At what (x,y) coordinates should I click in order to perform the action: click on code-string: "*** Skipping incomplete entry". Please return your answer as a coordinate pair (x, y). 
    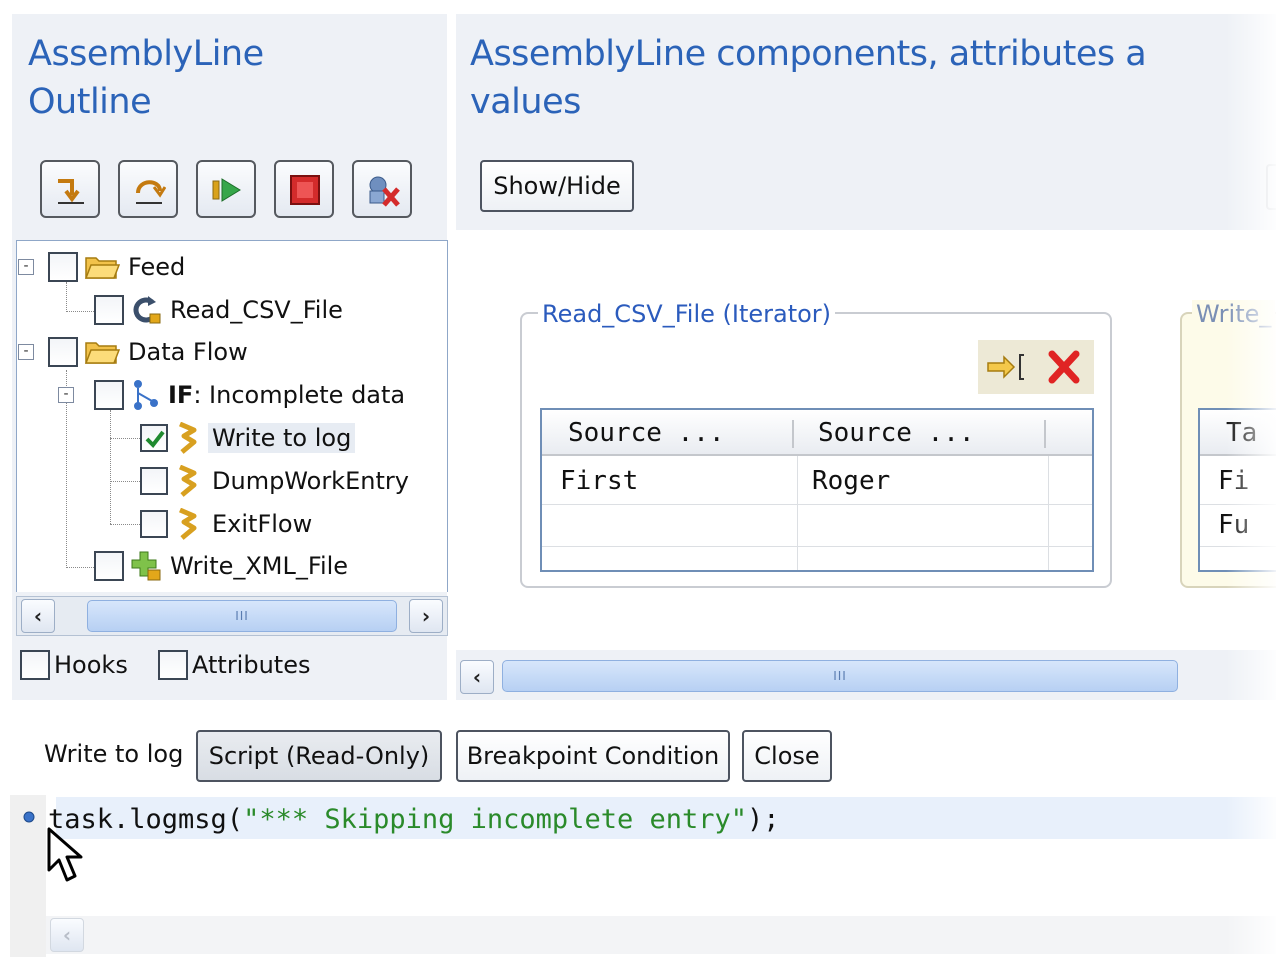
    Looking at the image, I should click on (495, 819).